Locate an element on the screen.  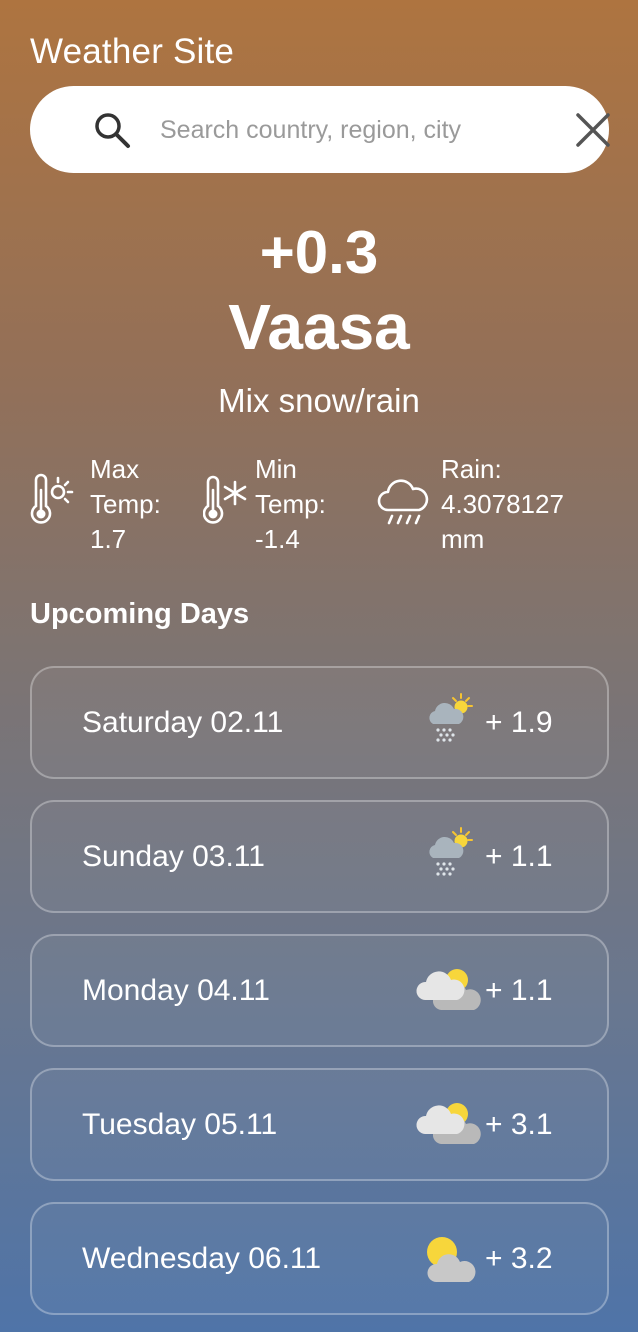
max-temp-stat: Max Temp: 1.7 is located at coordinates (94, 504).